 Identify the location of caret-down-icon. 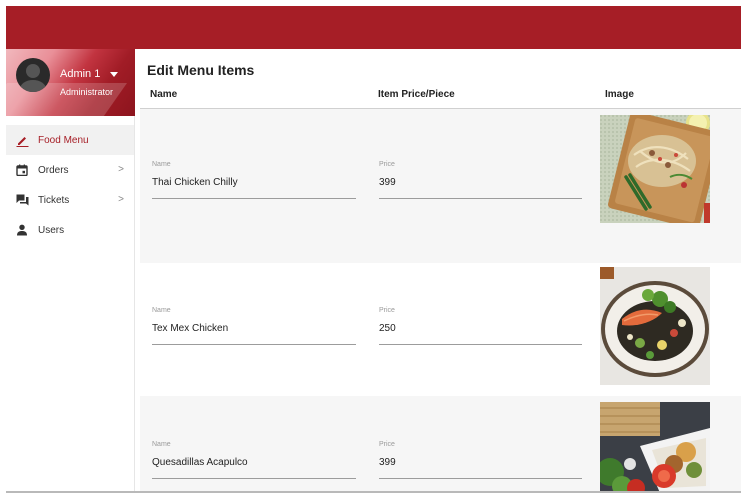
(114, 74).